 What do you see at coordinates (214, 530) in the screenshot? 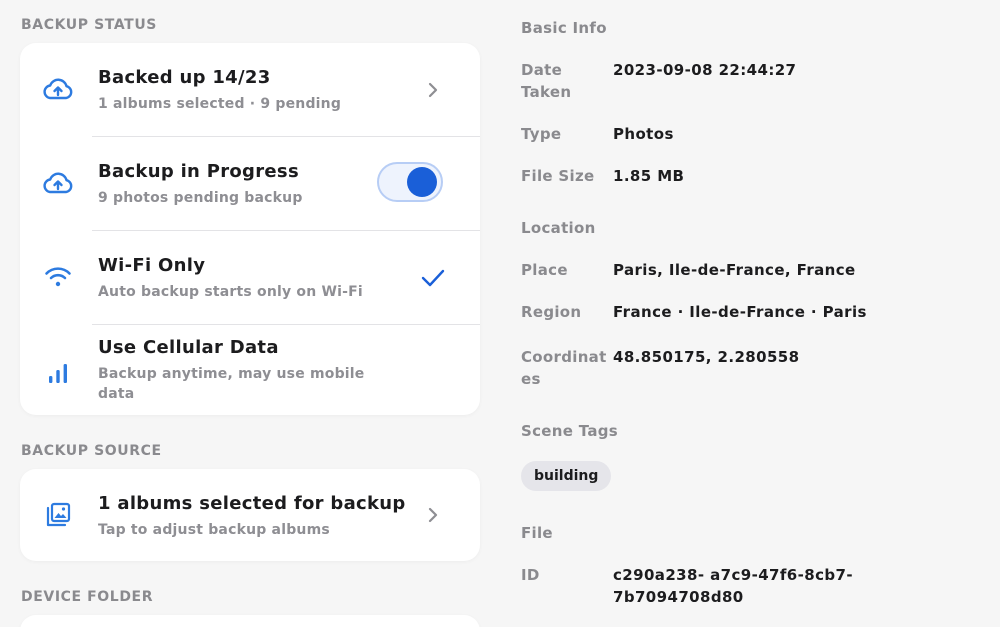
I see `backup-albums-subtitle: Tap to adjust backup albums` at bounding box center [214, 530].